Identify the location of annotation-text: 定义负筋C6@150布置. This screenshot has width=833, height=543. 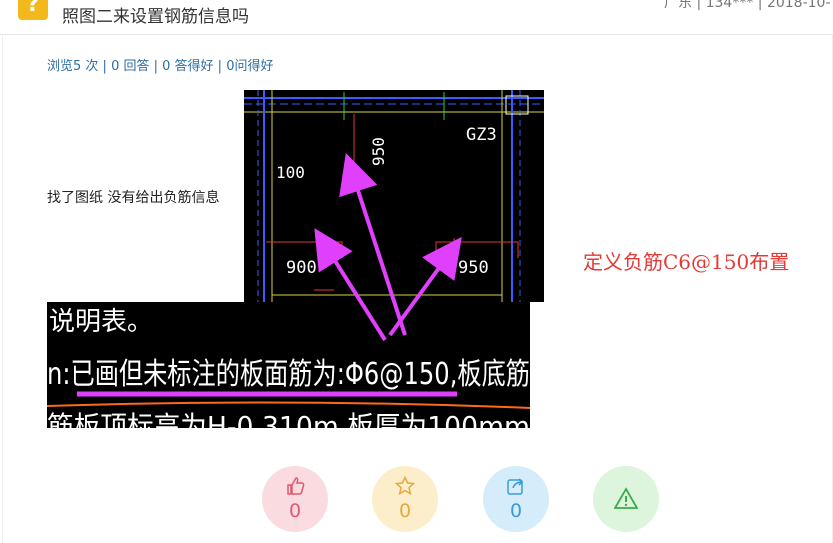
(686, 262).